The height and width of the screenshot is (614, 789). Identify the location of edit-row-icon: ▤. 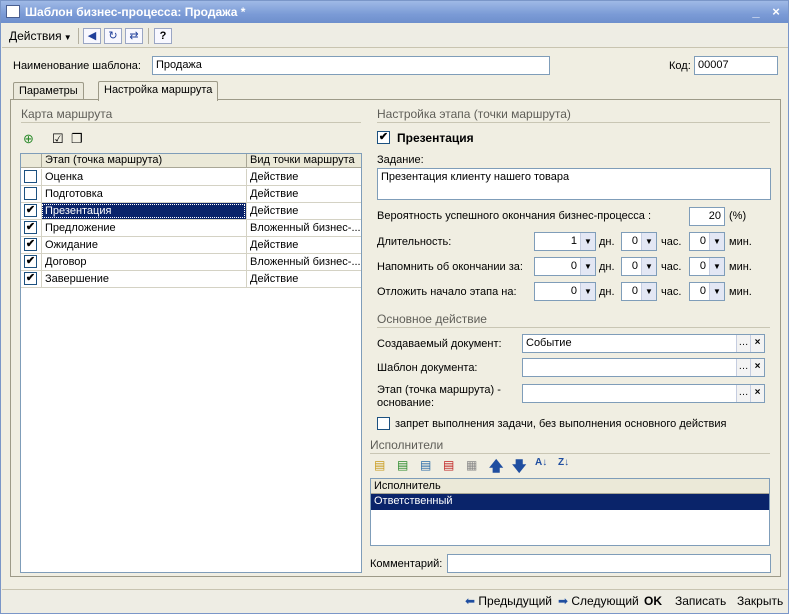
(425, 465).